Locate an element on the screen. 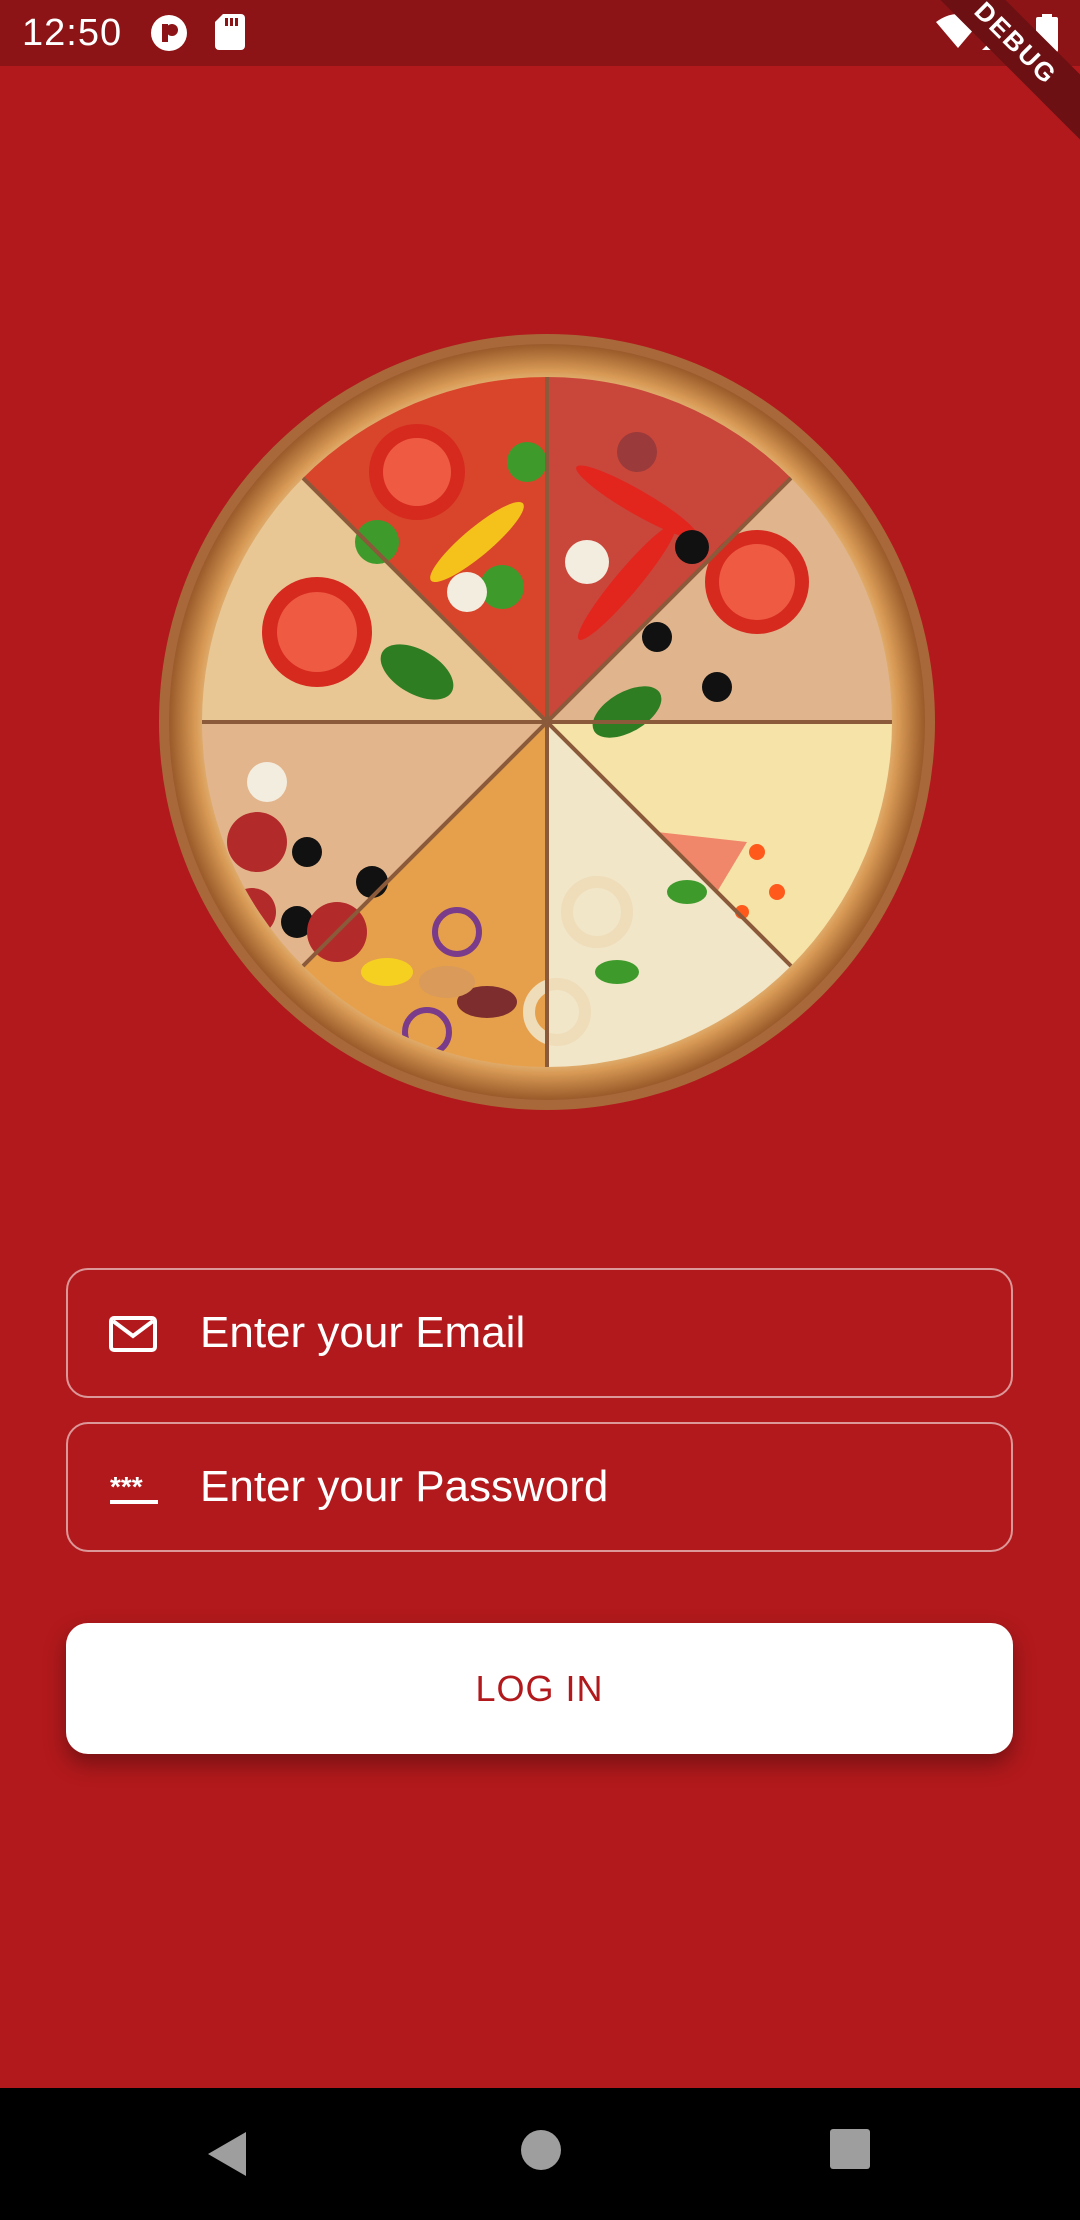  back-icon is located at coordinates (226, 2154).